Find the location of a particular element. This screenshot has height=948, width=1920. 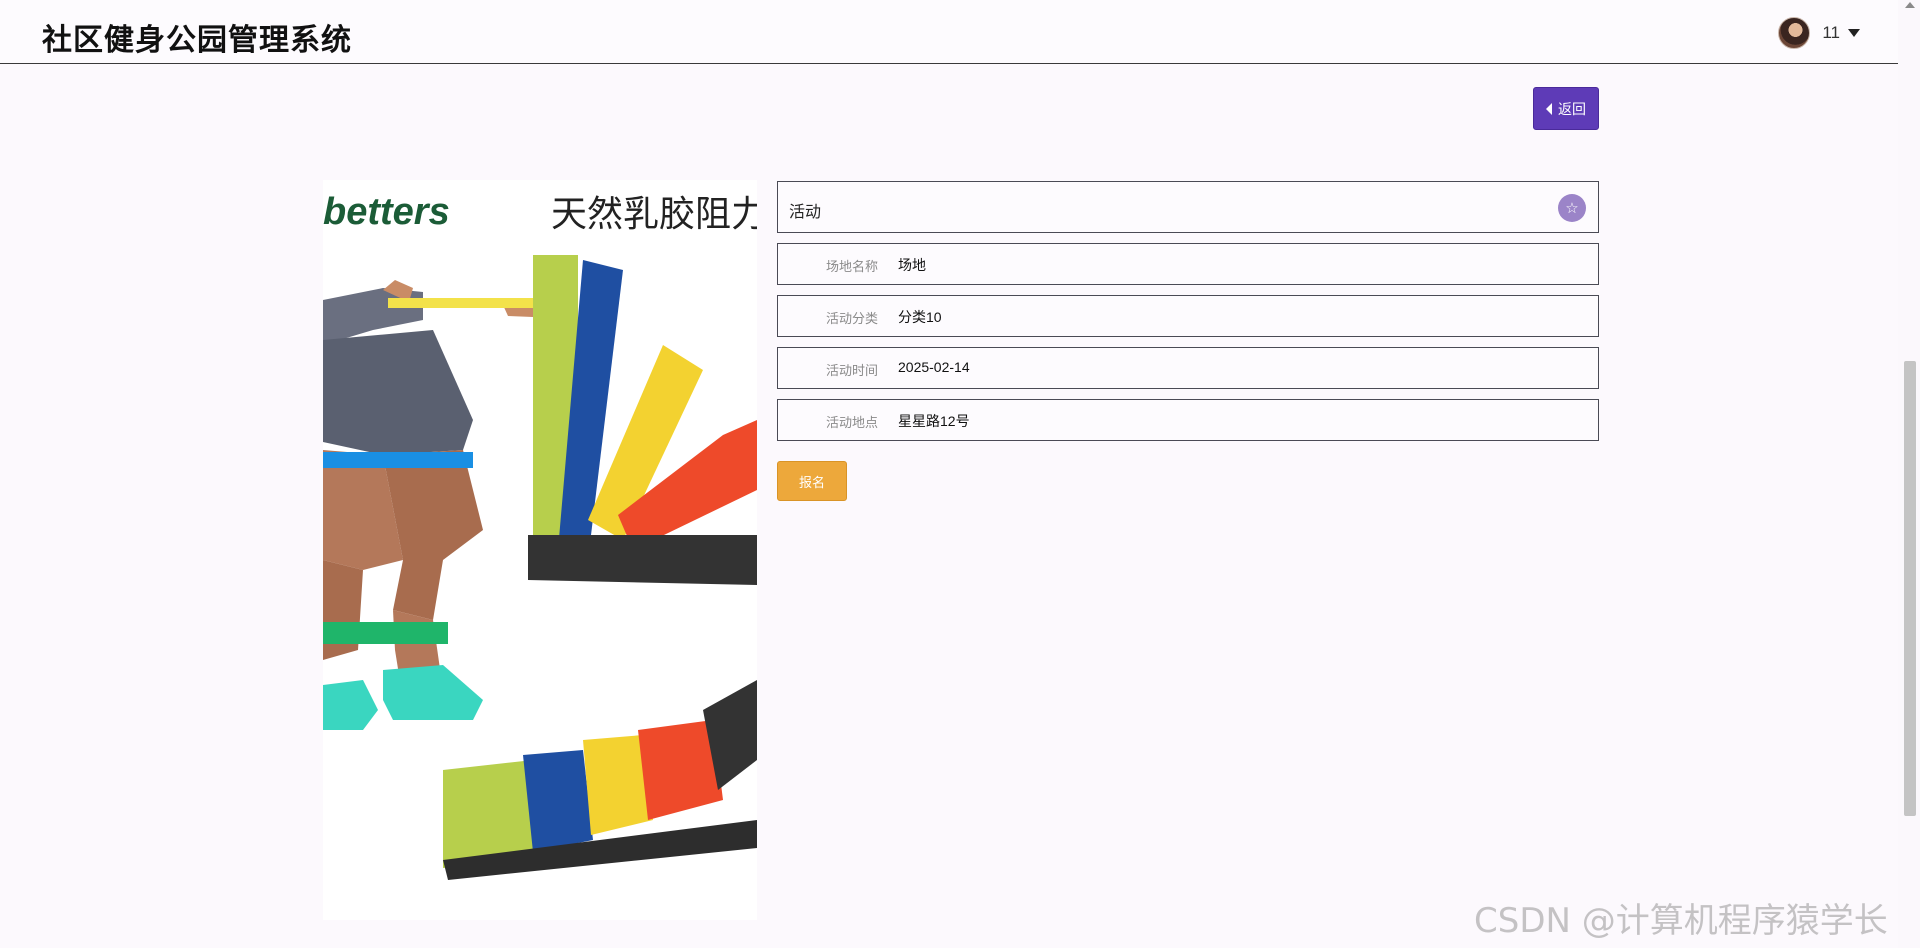

favorite-button: ☆ is located at coordinates (1572, 208).